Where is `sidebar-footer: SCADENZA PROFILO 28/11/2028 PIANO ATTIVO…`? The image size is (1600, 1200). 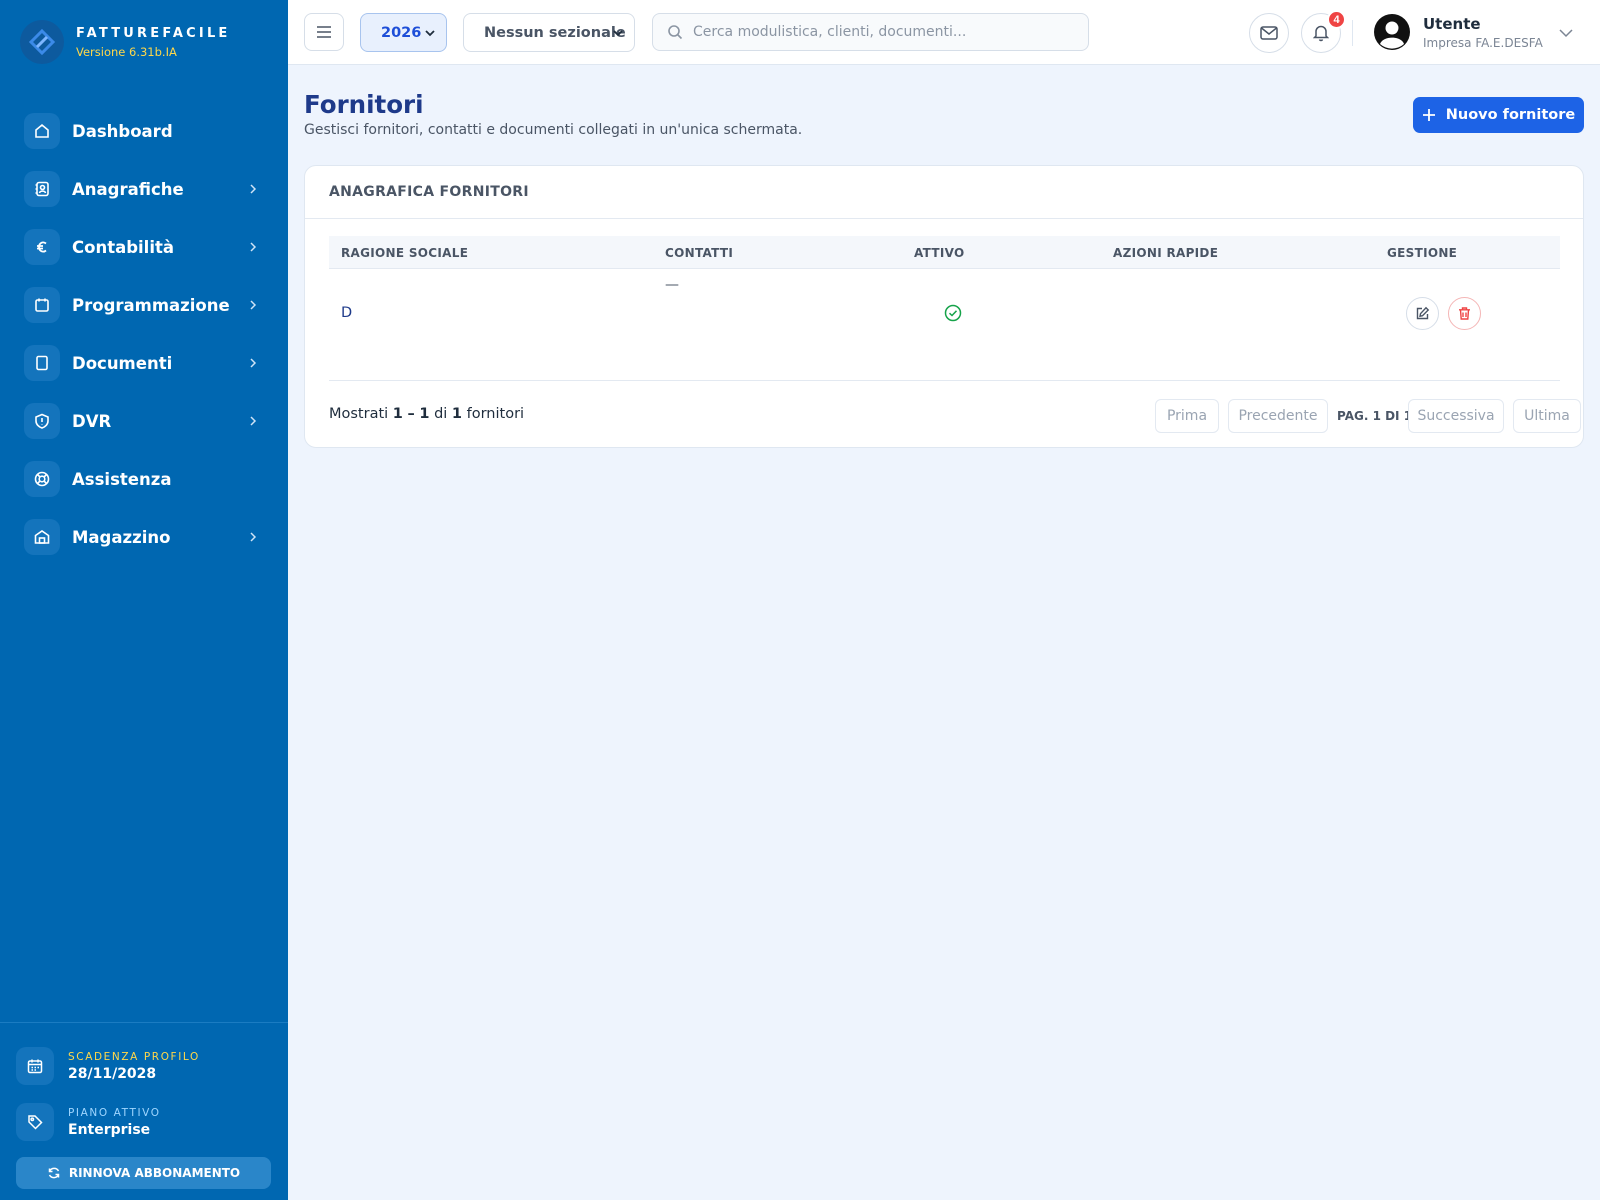 sidebar-footer: SCADENZA PROFILO 28/11/2028 PIANO ATTIVO… is located at coordinates (144, 1105).